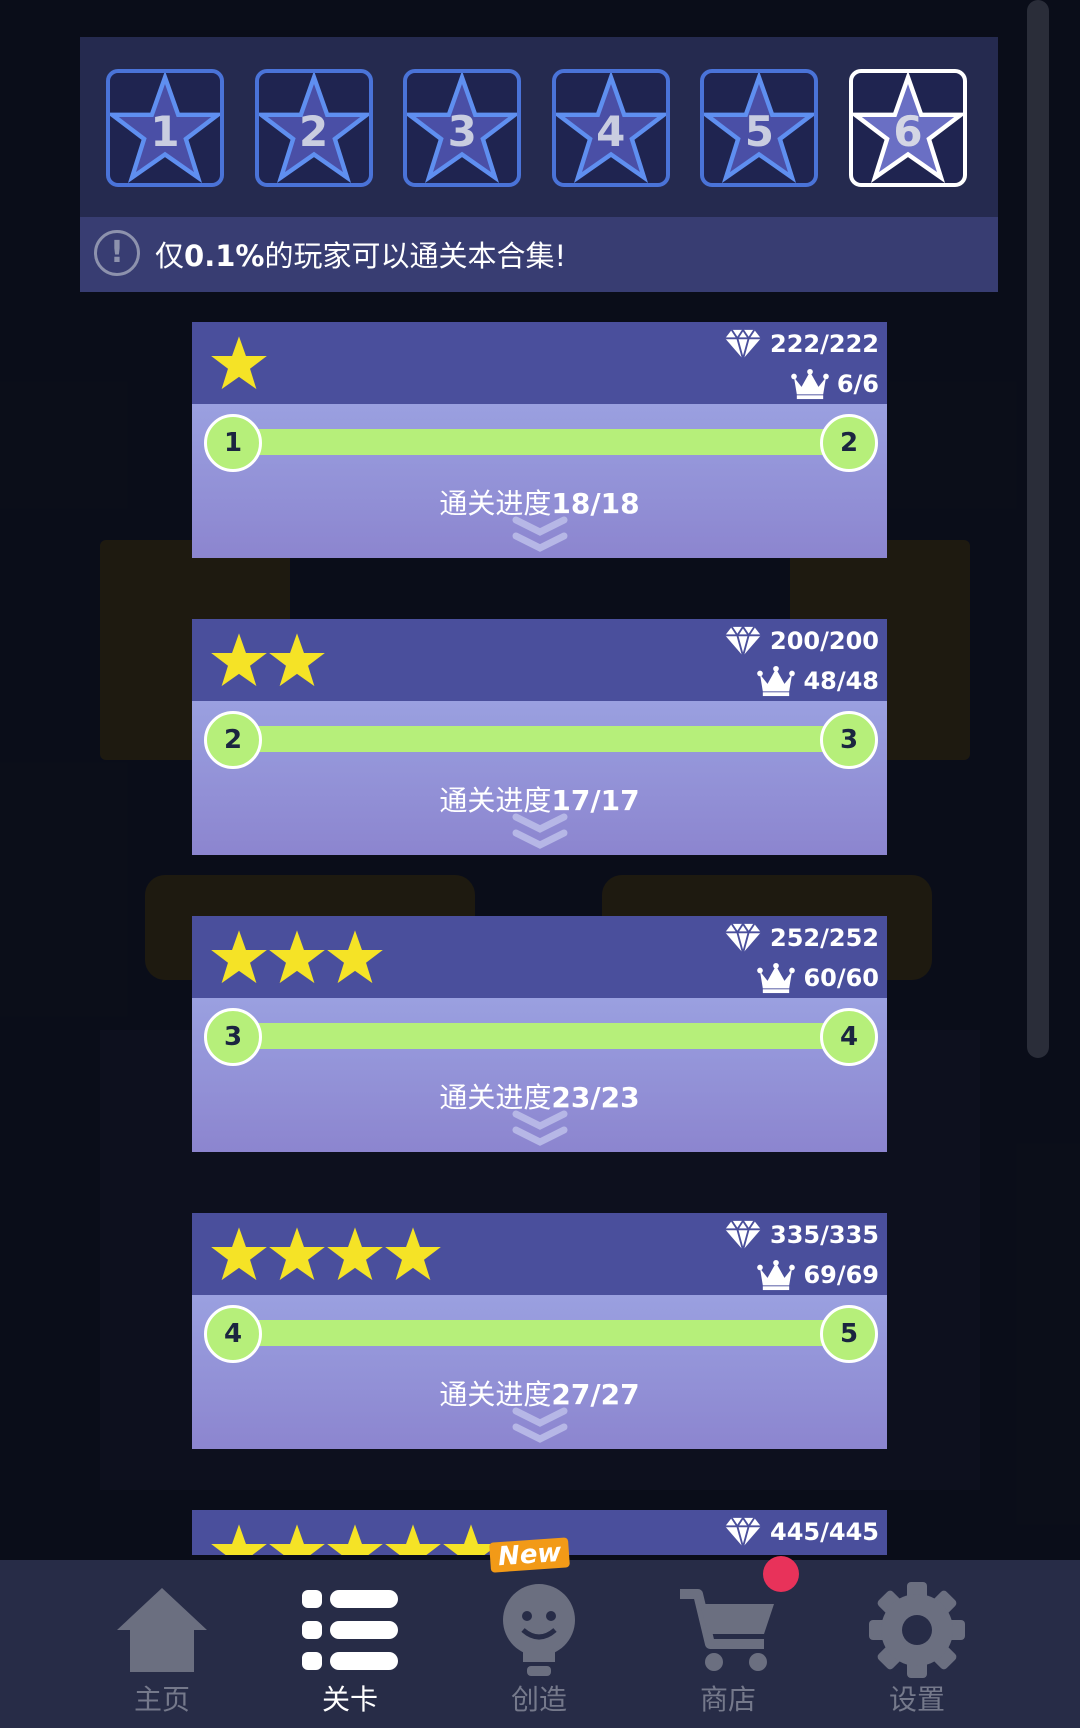 The height and width of the screenshot is (1728, 1080). Describe the element at coordinates (727, 1630) in the screenshot. I see `cart-icon` at that location.